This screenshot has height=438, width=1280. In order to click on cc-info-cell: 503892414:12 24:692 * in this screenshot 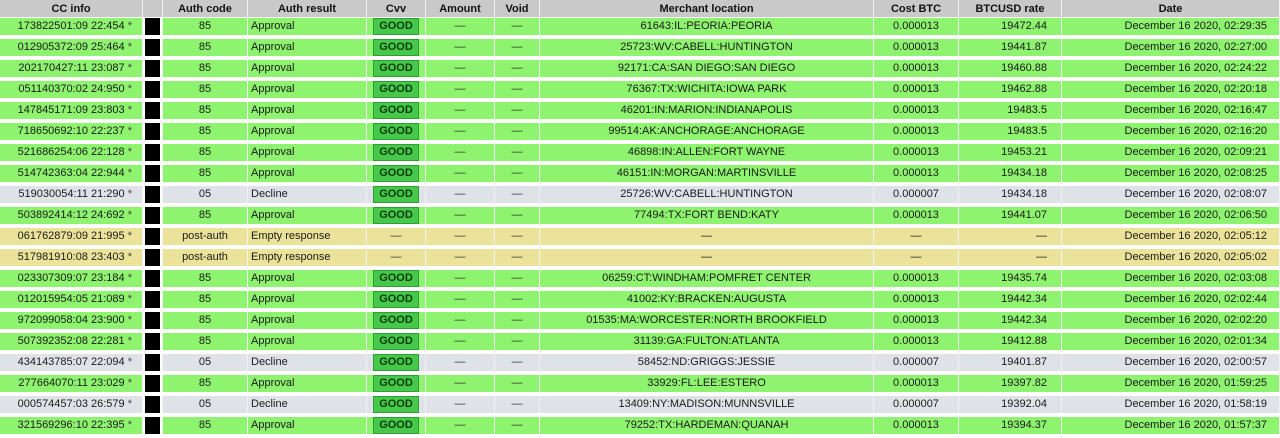, I will do `click(71, 217)`.